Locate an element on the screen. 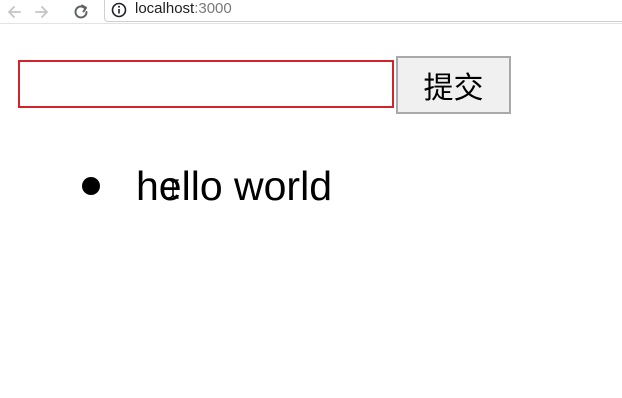 This screenshot has height=398, width=622. submit-button: 提交 is located at coordinates (453, 85).